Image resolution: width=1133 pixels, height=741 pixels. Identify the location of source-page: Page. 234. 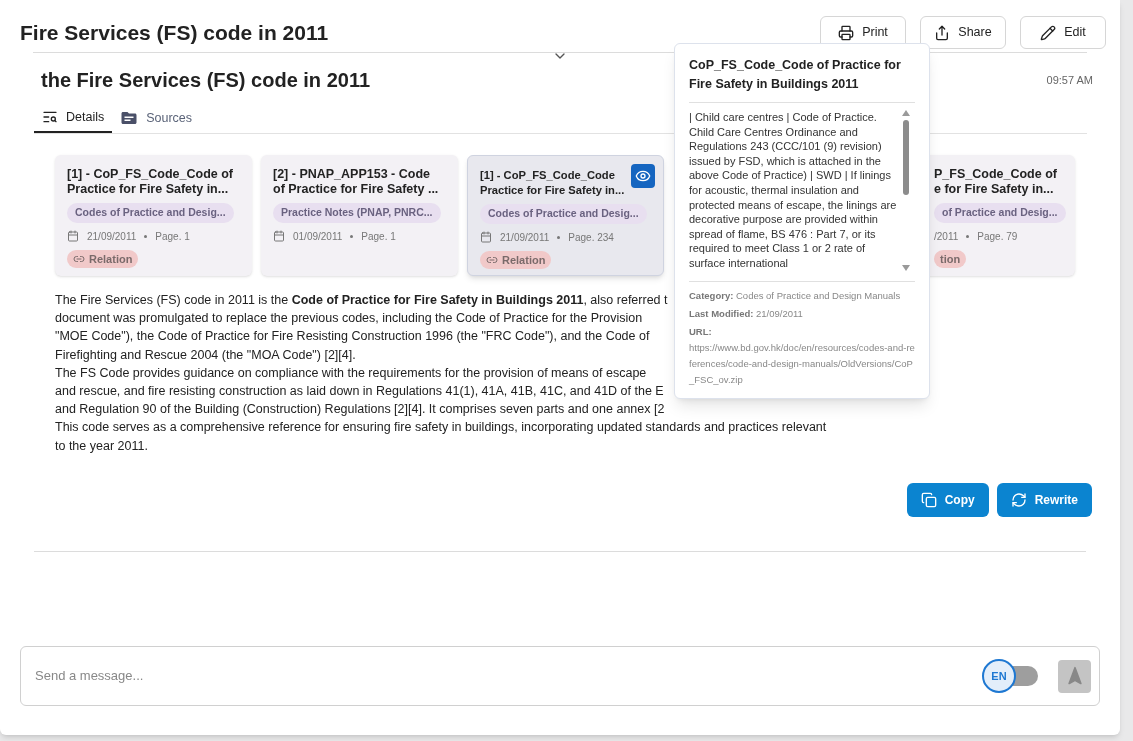
(591, 237).